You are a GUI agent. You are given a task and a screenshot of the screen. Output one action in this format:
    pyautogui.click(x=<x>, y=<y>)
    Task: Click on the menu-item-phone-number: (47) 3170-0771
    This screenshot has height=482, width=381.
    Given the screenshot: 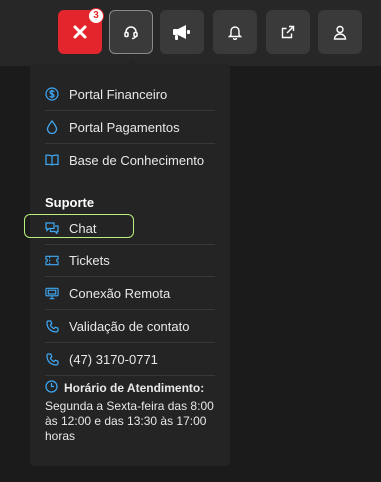 What is the action you would take?
    pyautogui.click(x=128, y=359)
    